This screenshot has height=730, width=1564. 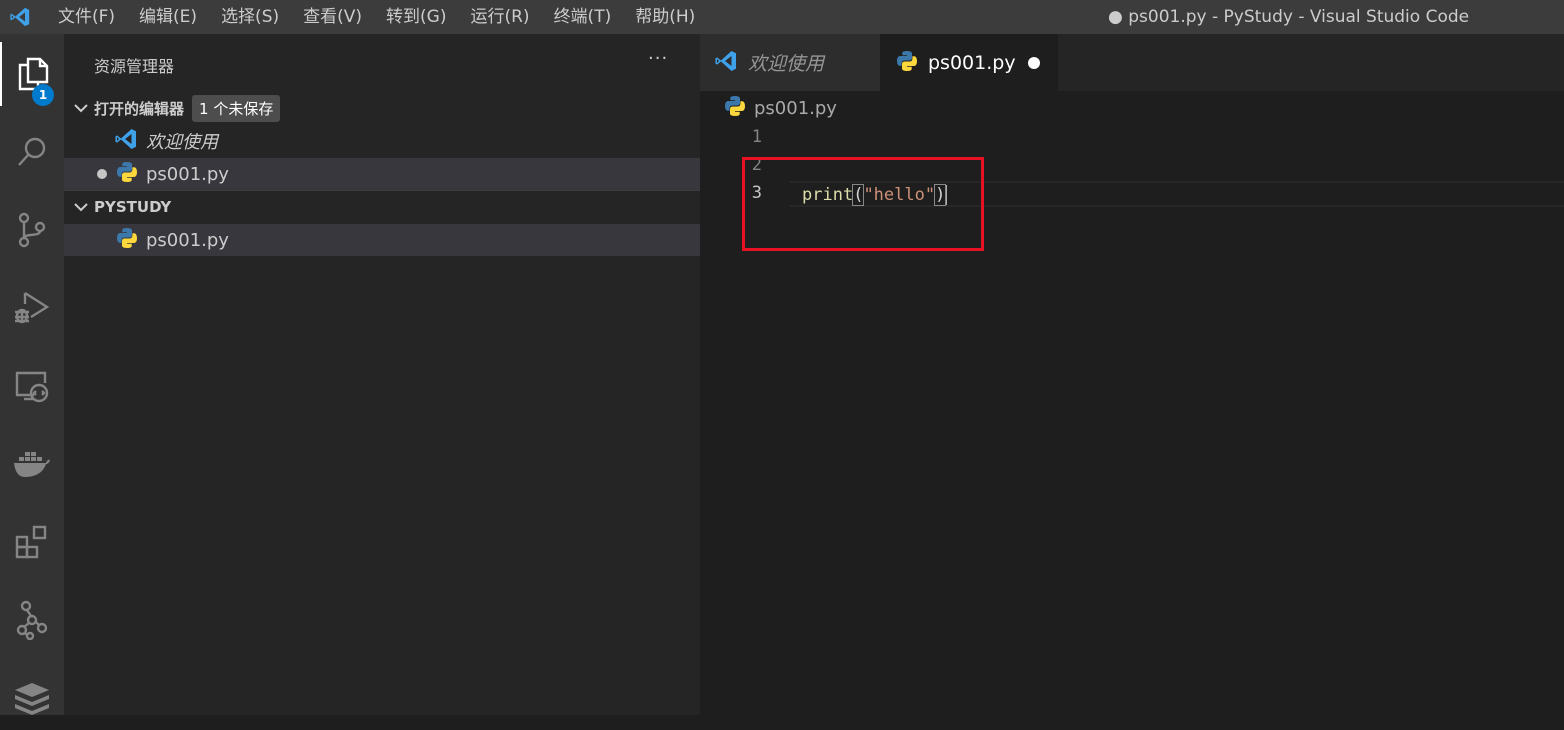 I want to click on menu-edit: 编辑(E), so click(x=168, y=17).